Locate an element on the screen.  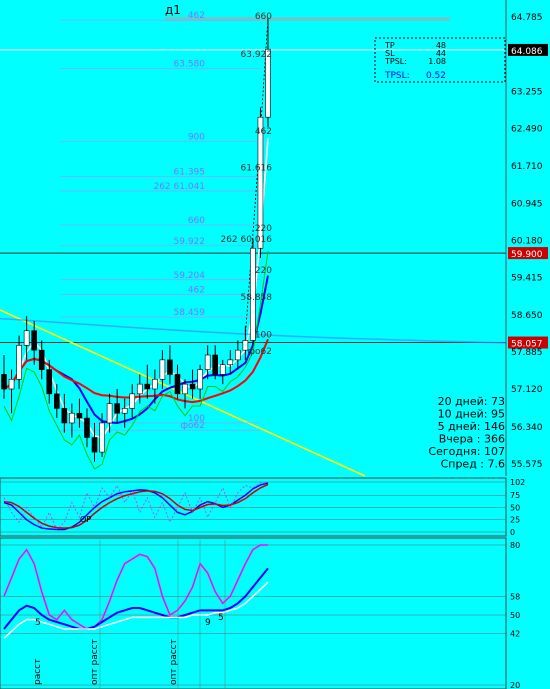
osc2-axis-label: 42 is located at coordinates (515, 634).